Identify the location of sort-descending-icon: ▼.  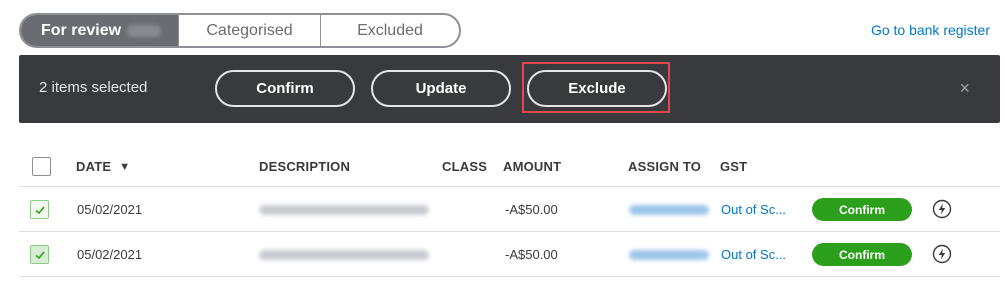
(125, 167).